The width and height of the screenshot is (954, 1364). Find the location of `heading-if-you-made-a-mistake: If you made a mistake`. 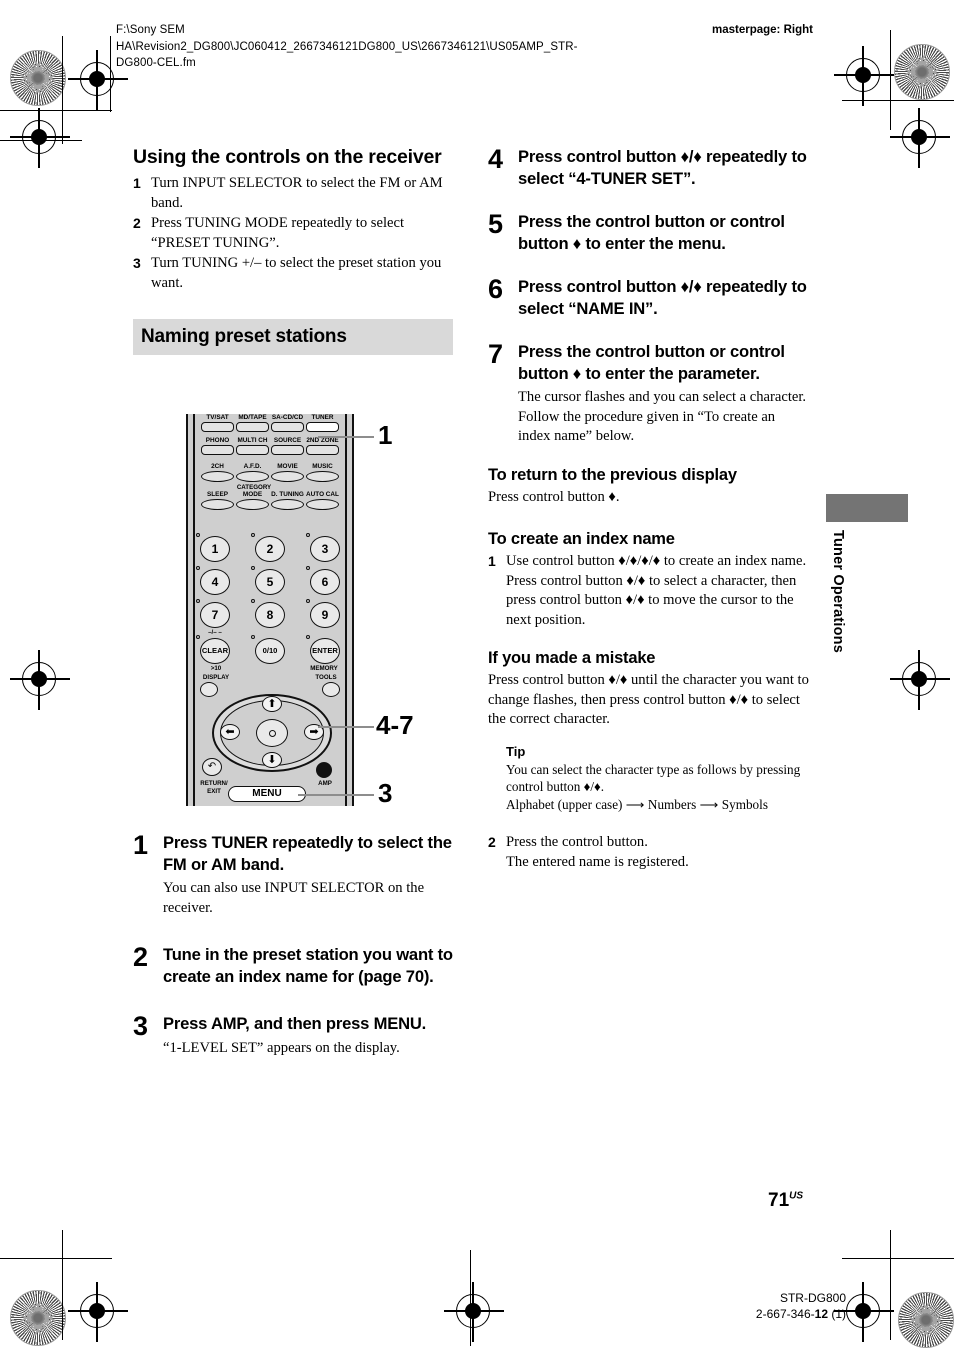

heading-if-you-made-a-mistake: If you made a mistake is located at coordinates (572, 658).